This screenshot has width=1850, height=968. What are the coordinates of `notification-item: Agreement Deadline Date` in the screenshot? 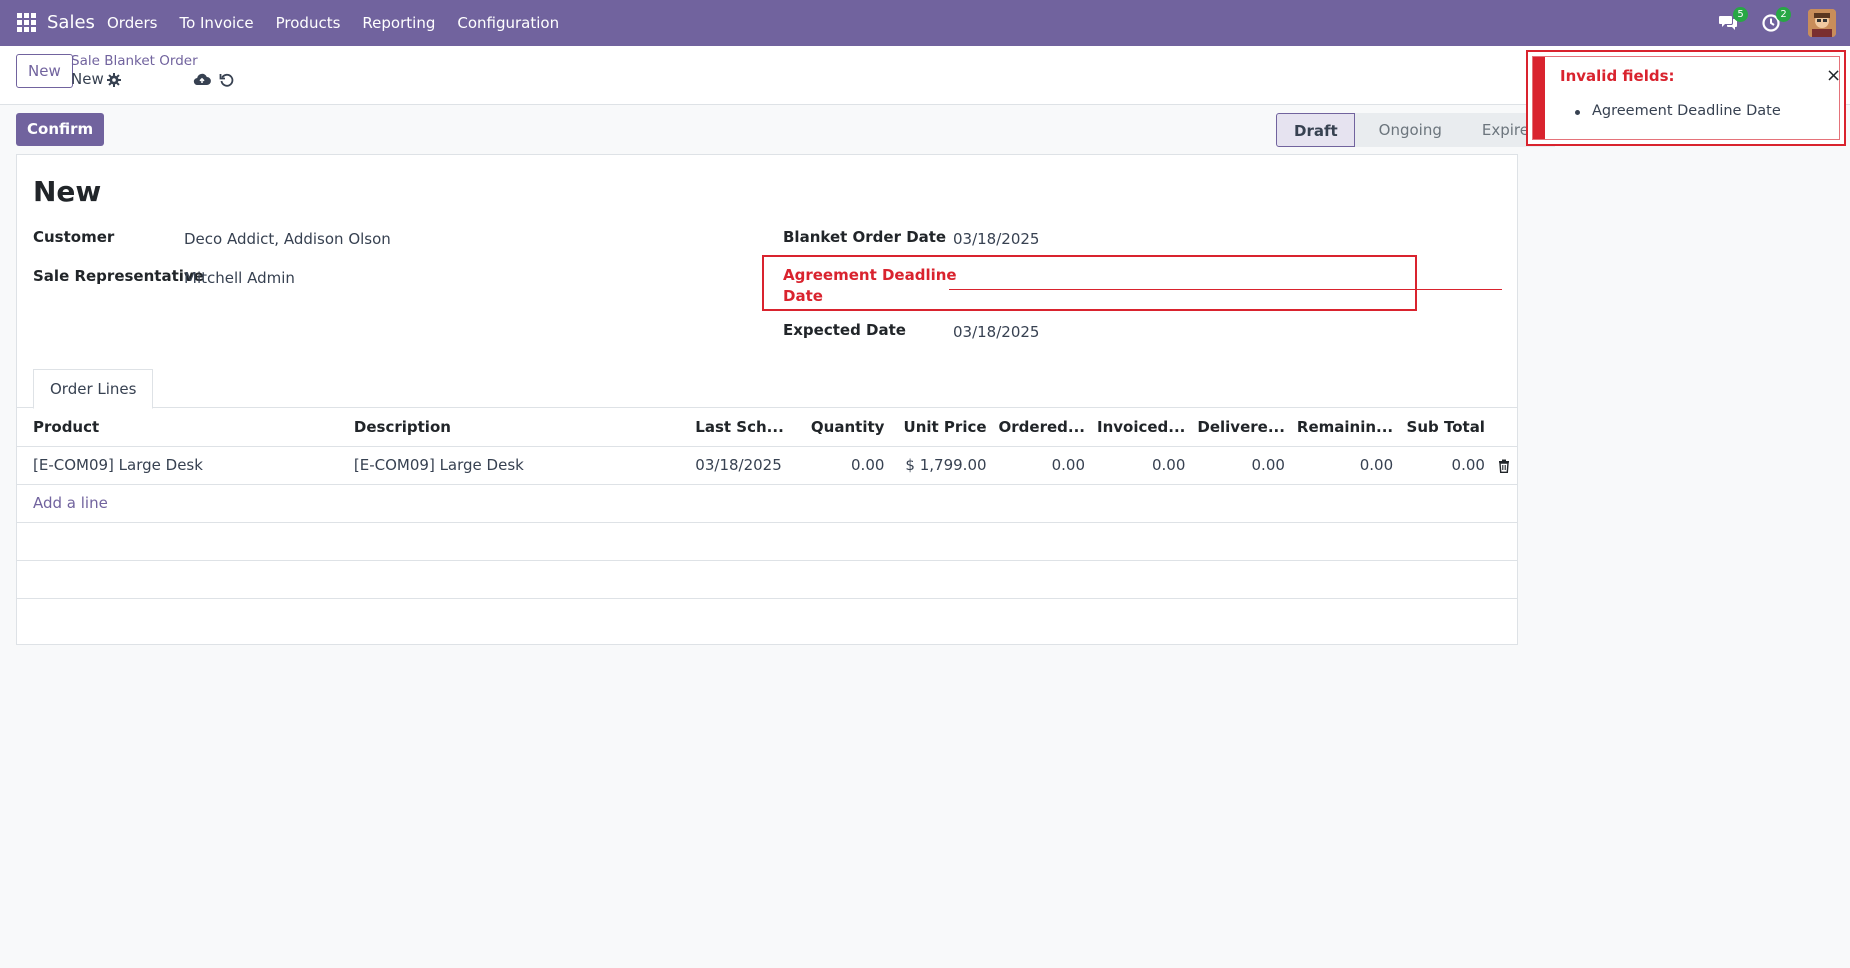 It's located at (1686, 111).